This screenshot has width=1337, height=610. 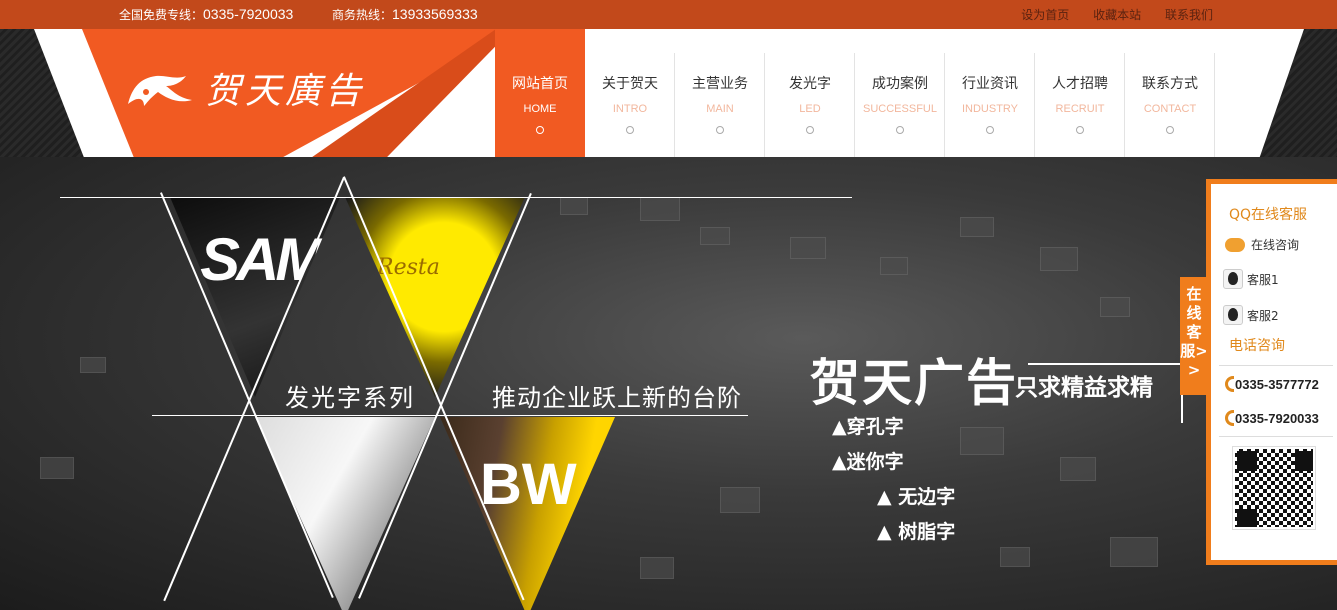 I want to click on banner-brand-sub: 只求精益求精, so click(x=1084, y=387).